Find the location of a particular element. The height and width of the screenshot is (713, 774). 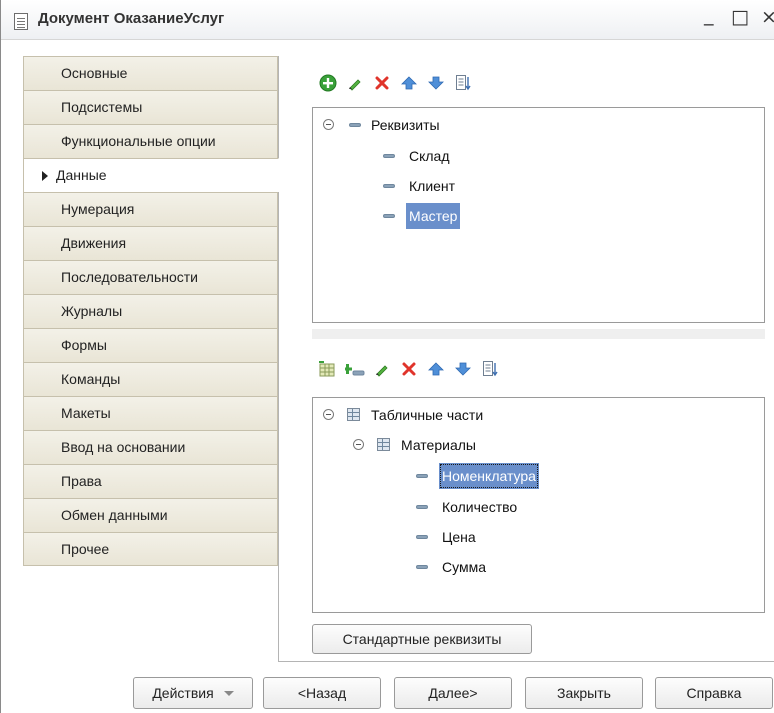

standard-attributes-button: Стандартные реквизиты is located at coordinates (422, 639).